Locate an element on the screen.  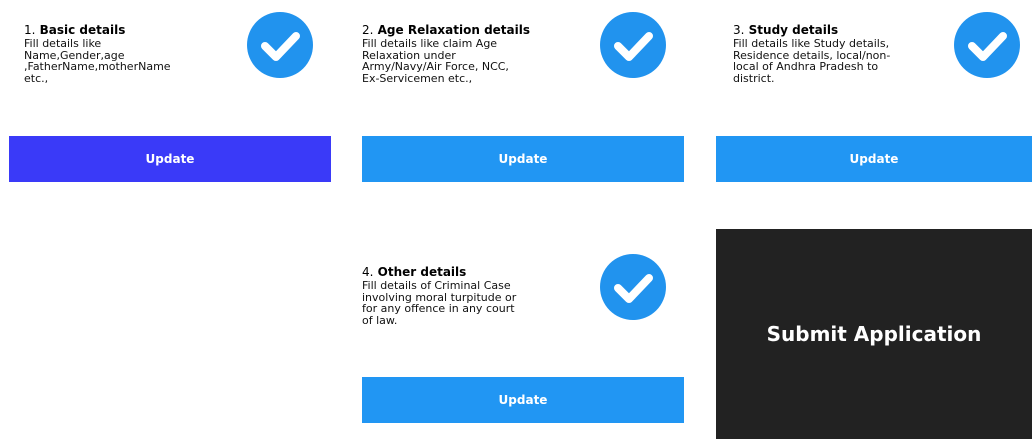
section-number: 3. is located at coordinates (739, 30).